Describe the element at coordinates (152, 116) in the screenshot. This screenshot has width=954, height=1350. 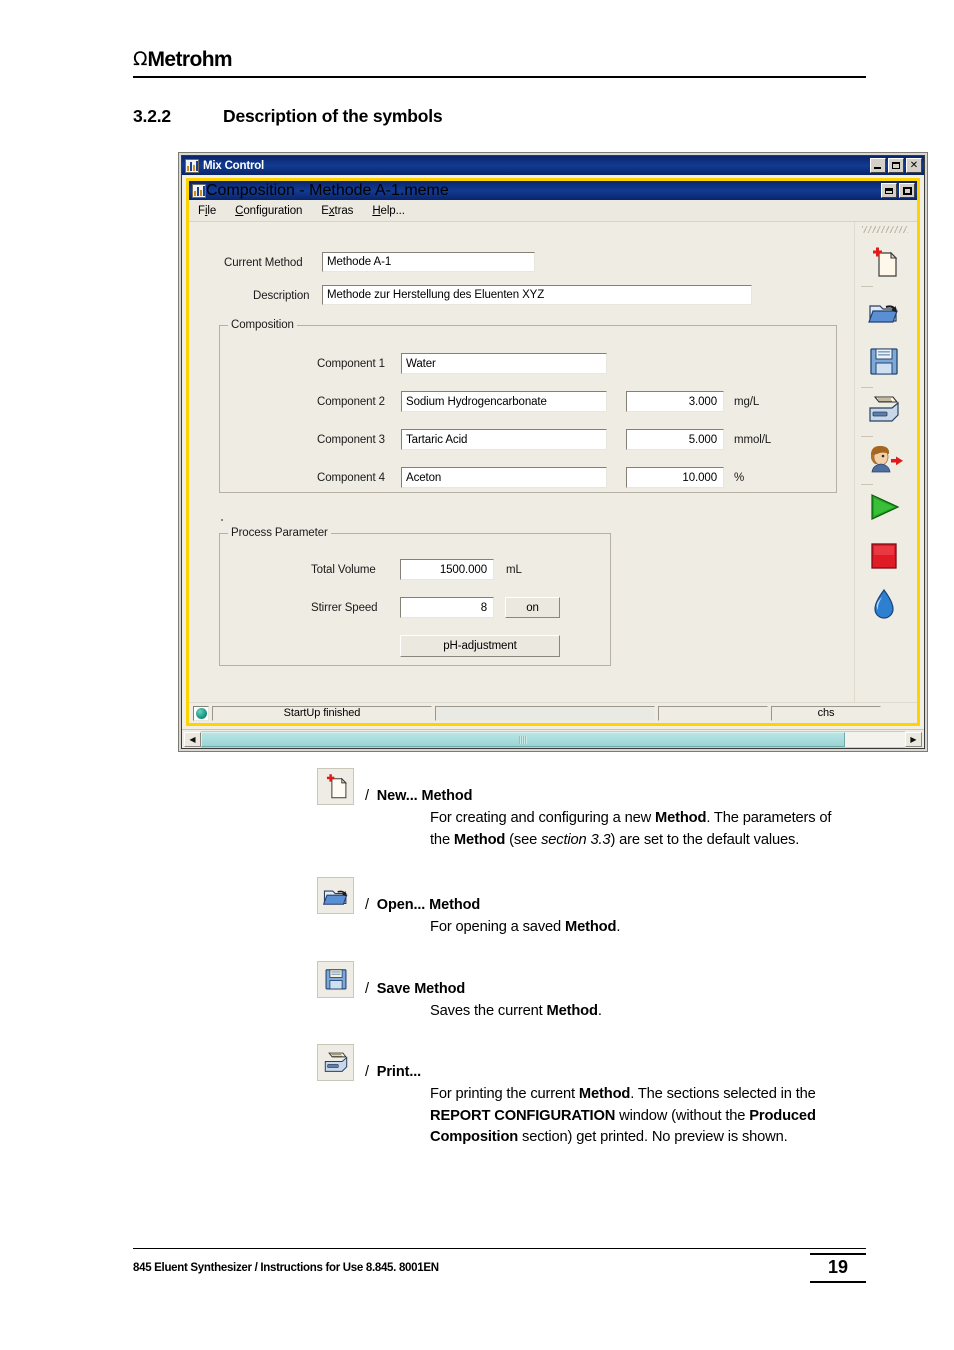
I see `section-number: 3.2.2` at that location.